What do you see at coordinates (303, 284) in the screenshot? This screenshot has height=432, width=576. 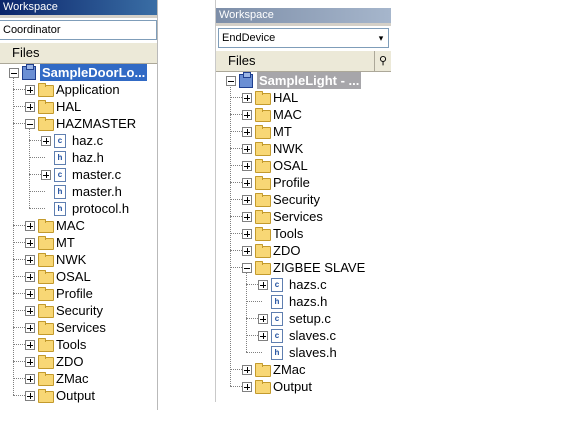 I see `tree-item-hazs-c: c hazs.c` at bounding box center [303, 284].